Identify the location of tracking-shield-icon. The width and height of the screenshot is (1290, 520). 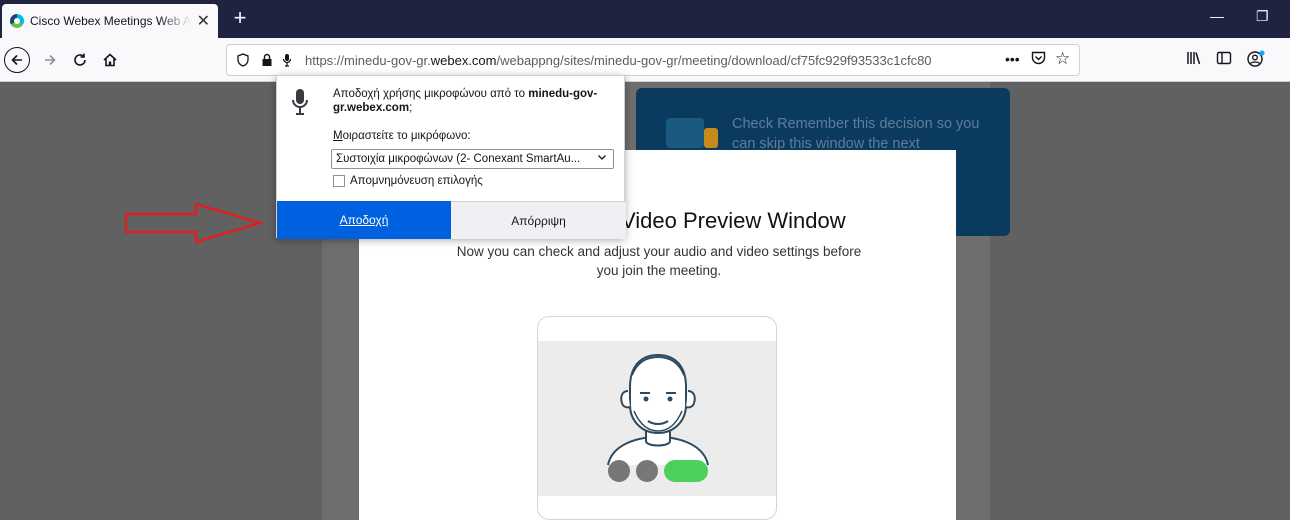
(243, 60).